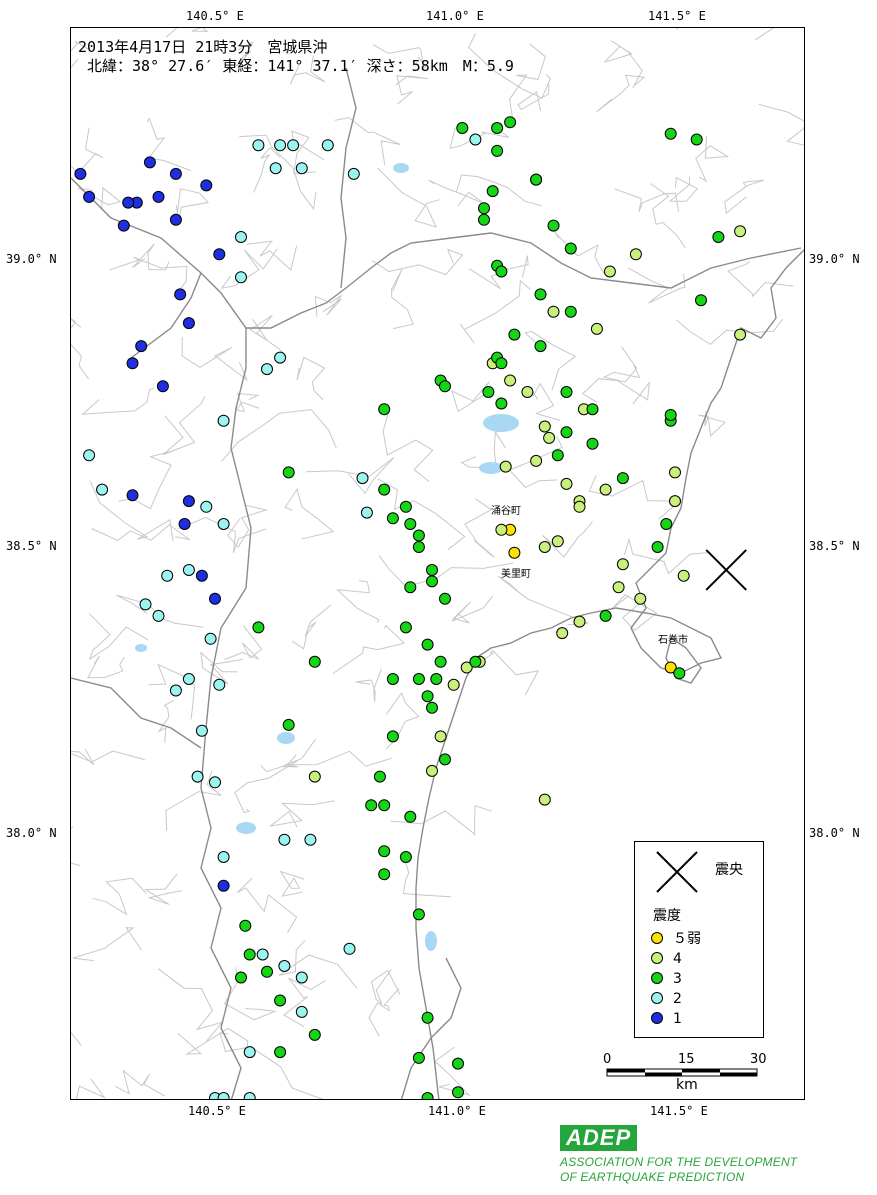 This screenshot has width=877, height=1195. Describe the element at coordinates (203, 47) in the screenshot. I see `event-date-region: 2013年4月17日 21時3分 宮城県沖` at that location.